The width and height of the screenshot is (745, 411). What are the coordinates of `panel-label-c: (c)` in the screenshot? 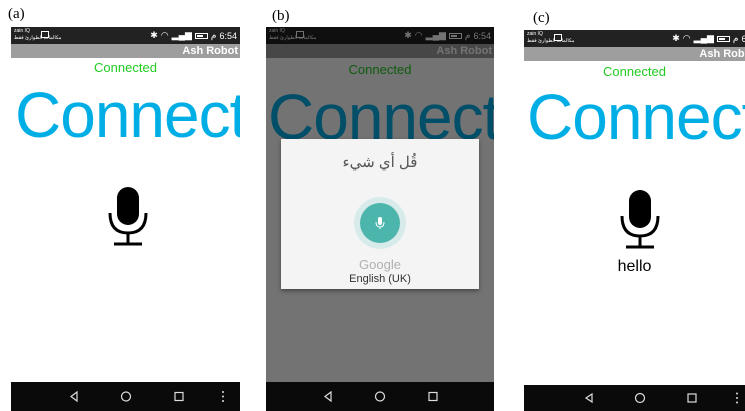 It's located at (541, 18).